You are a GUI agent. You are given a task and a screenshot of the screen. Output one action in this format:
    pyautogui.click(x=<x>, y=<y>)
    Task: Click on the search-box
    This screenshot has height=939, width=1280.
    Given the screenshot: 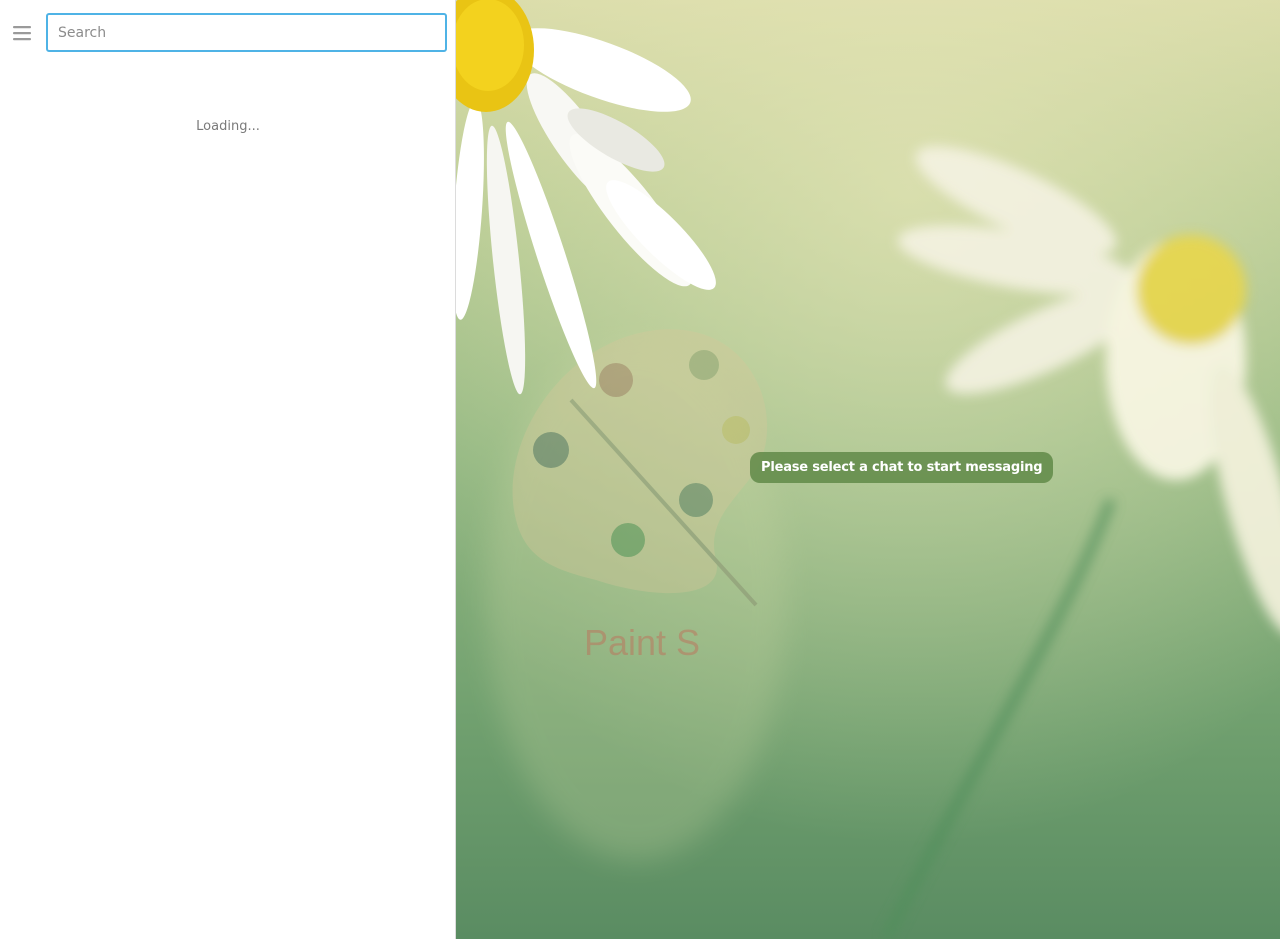 What is the action you would take?
    pyautogui.click(x=246, y=32)
    